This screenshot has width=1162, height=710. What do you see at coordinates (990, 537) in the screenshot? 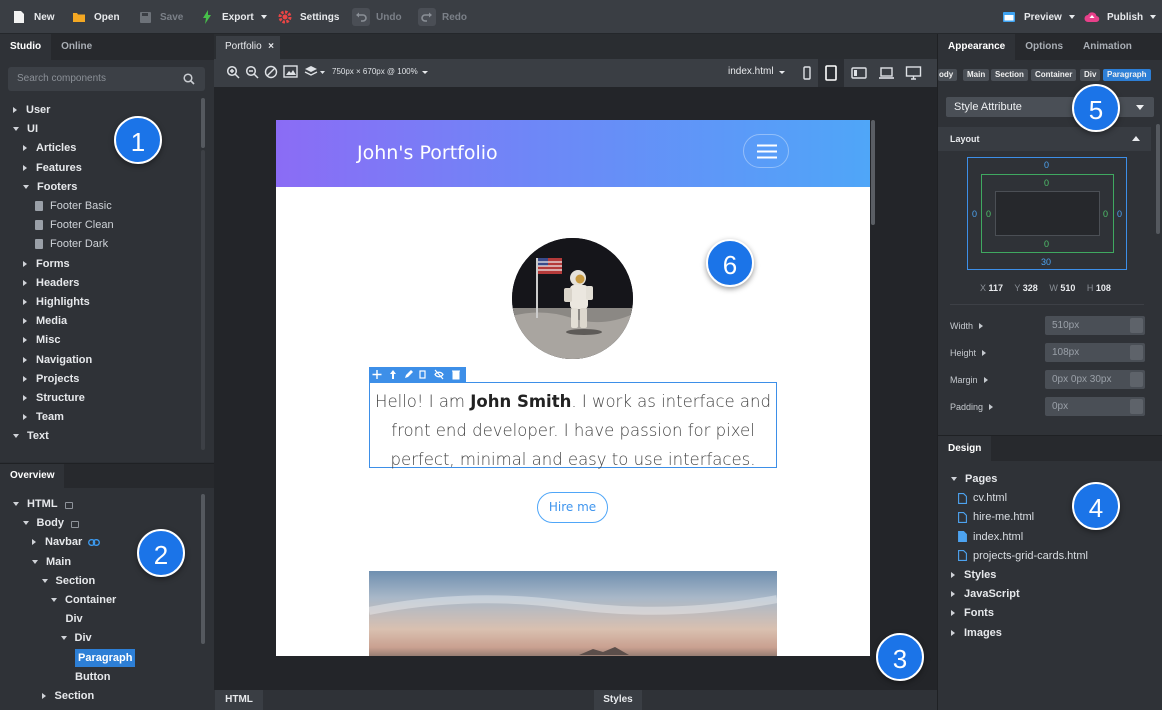
I see `design-item-index-html: index.html` at bounding box center [990, 537].